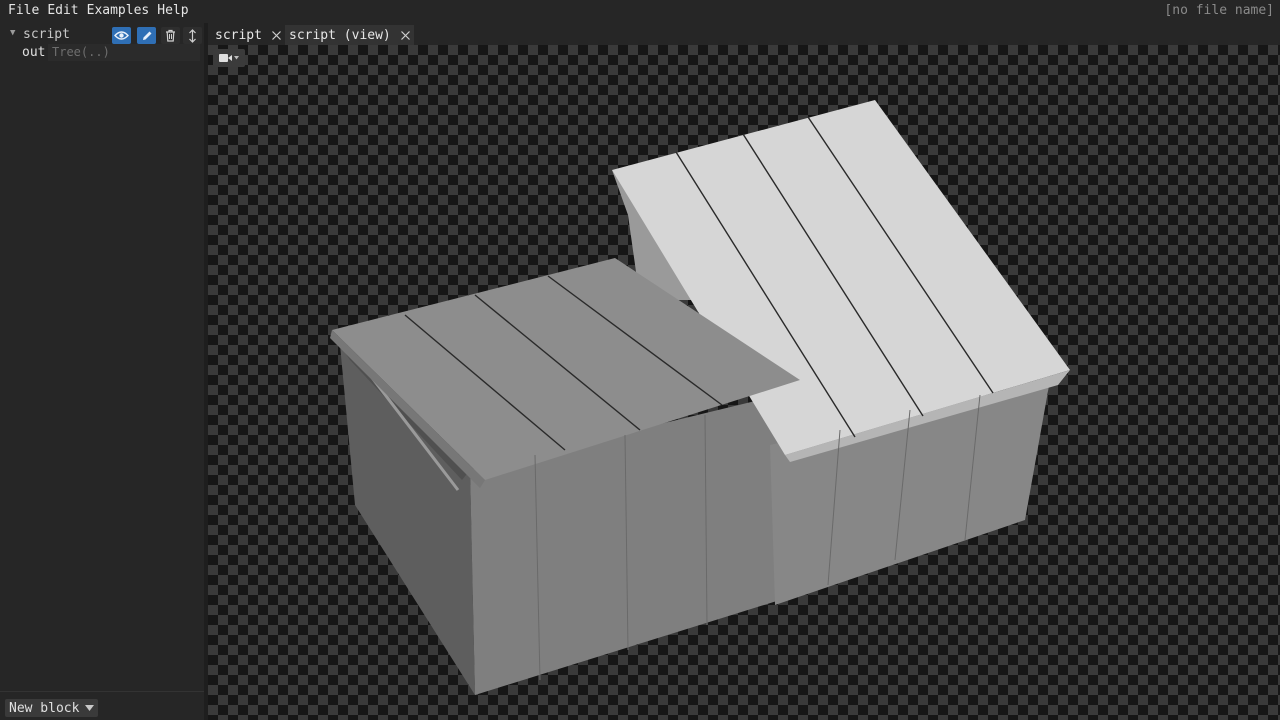 The image size is (1280, 720). I want to click on trash-icon, so click(170, 35).